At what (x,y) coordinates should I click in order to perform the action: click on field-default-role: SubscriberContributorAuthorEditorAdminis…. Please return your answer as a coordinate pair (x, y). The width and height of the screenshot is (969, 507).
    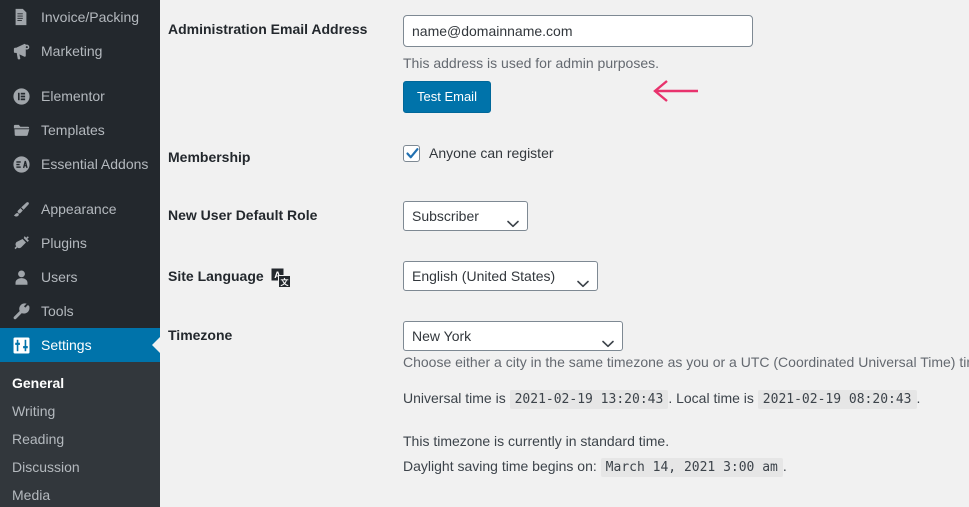
    Looking at the image, I should click on (681, 216).